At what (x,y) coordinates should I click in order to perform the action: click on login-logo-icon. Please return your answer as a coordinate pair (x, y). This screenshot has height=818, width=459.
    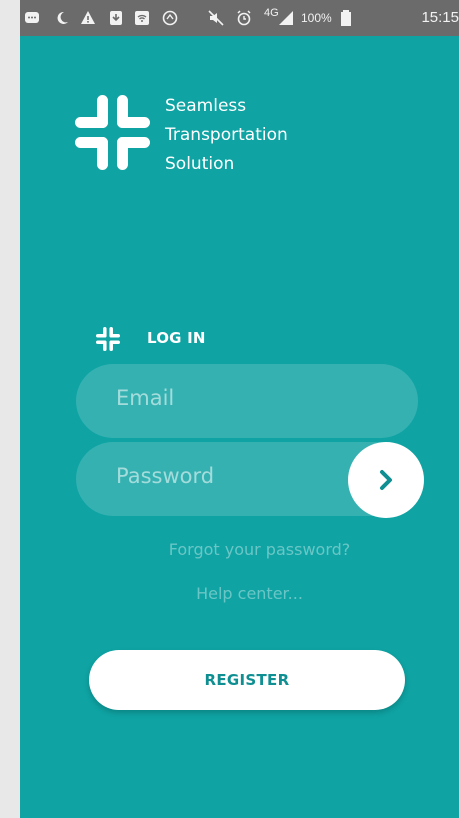
    Looking at the image, I should click on (108, 339).